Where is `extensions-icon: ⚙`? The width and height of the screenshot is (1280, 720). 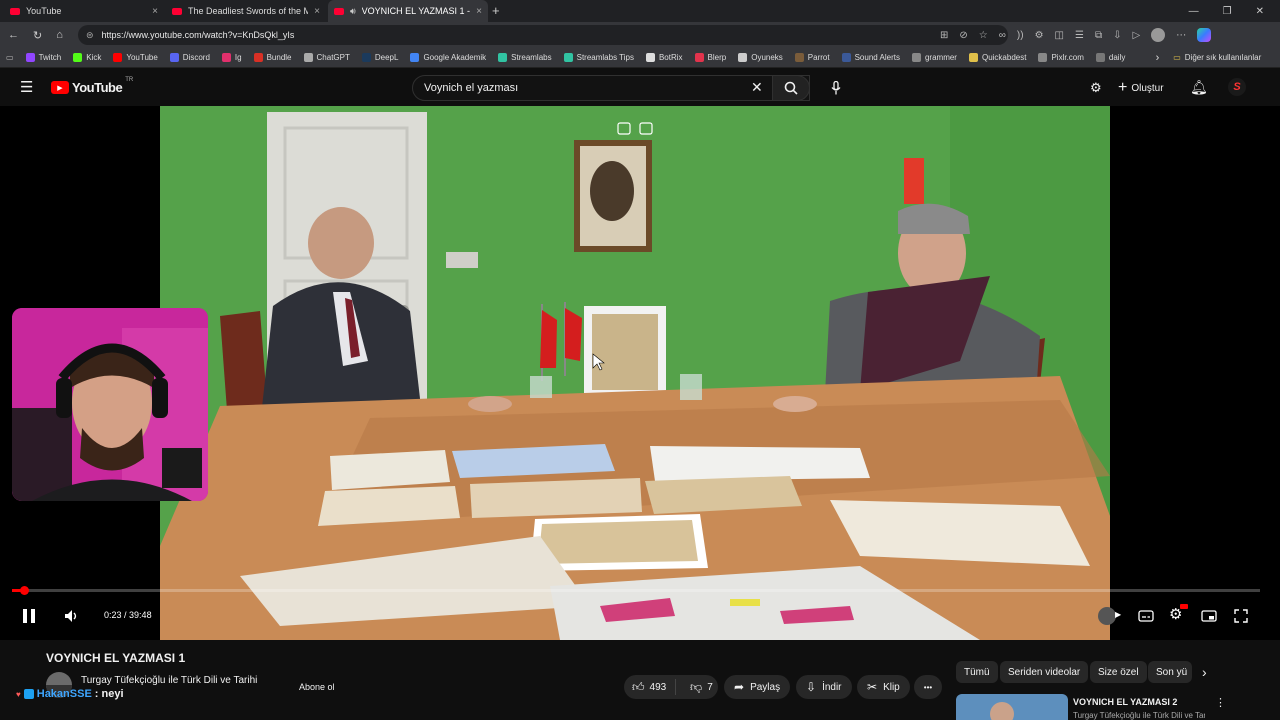
extensions-icon: ⚙ is located at coordinates (1039, 35).